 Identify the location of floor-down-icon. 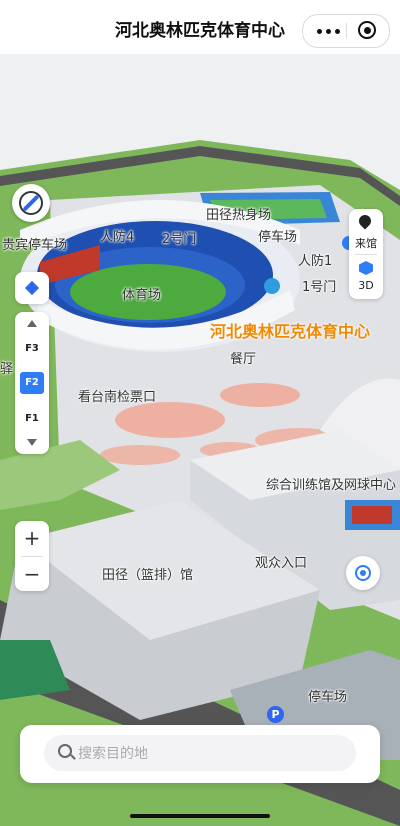
(32, 442).